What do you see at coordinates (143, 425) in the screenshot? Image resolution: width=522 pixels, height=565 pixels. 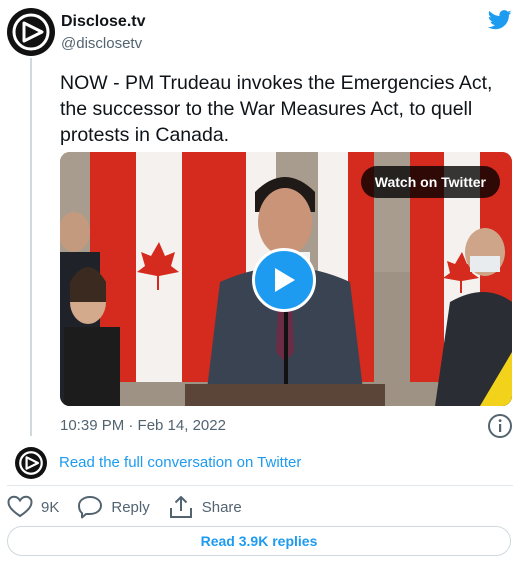 I see `tweet-timestamp: 10:39 PM · Feb 14, 2022` at bounding box center [143, 425].